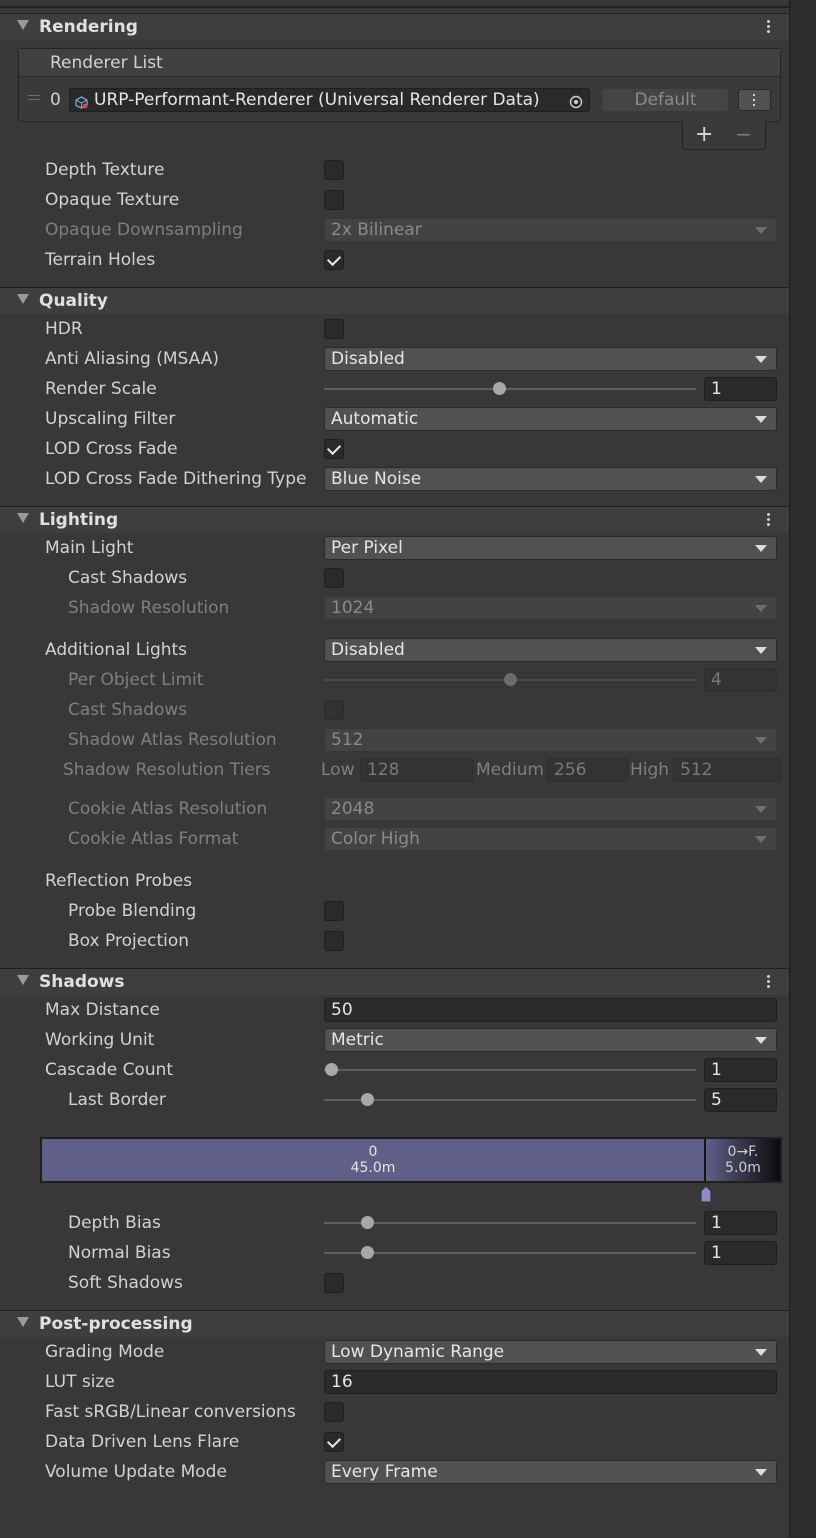 This screenshot has width=816, height=1538. What do you see at coordinates (375, 839) in the screenshot?
I see `dropdown-value: Color High` at bounding box center [375, 839].